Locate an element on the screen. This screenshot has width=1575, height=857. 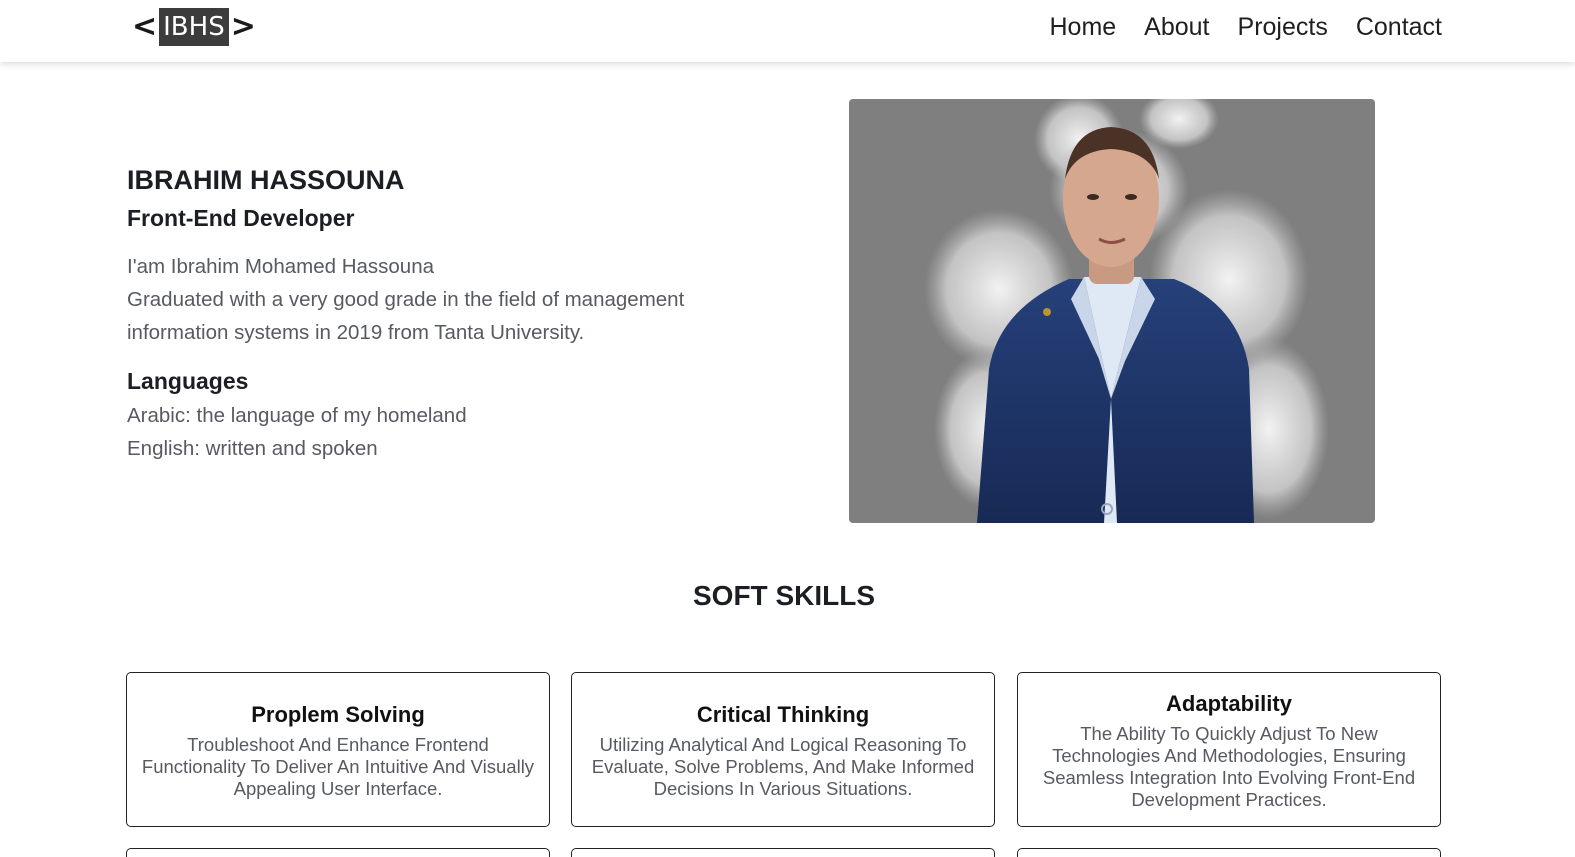
nav-link-projects: Projects is located at coordinates (1283, 27).